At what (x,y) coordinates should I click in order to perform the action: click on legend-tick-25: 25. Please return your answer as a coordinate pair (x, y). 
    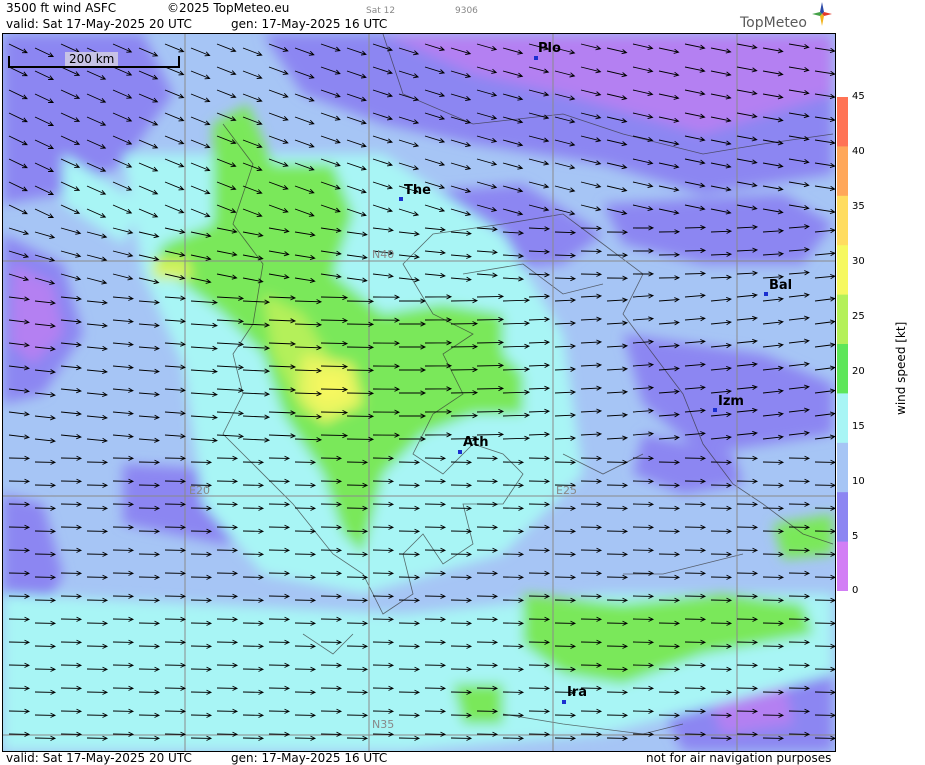
    Looking at the image, I should click on (858, 316).